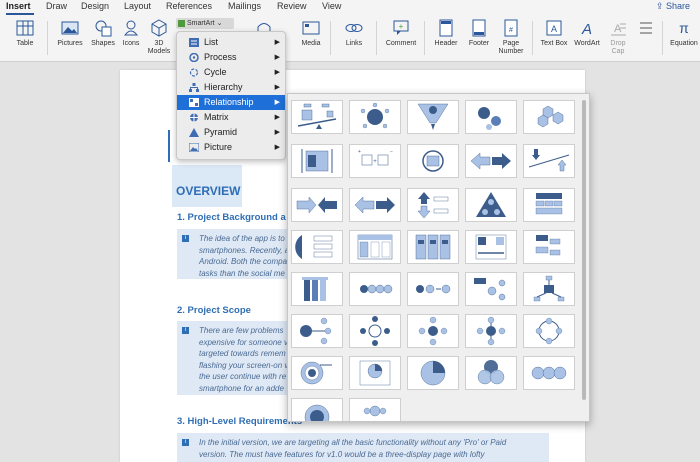 The image size is (700, 462). Describe the element at coordinates (586, 29) in the screenshot. I see `svg-text: A` at that location.